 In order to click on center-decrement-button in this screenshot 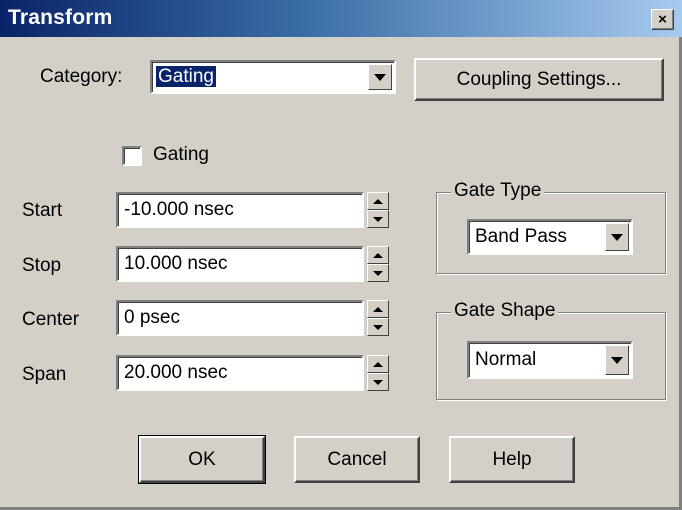, I will do `click(378, 327)`.